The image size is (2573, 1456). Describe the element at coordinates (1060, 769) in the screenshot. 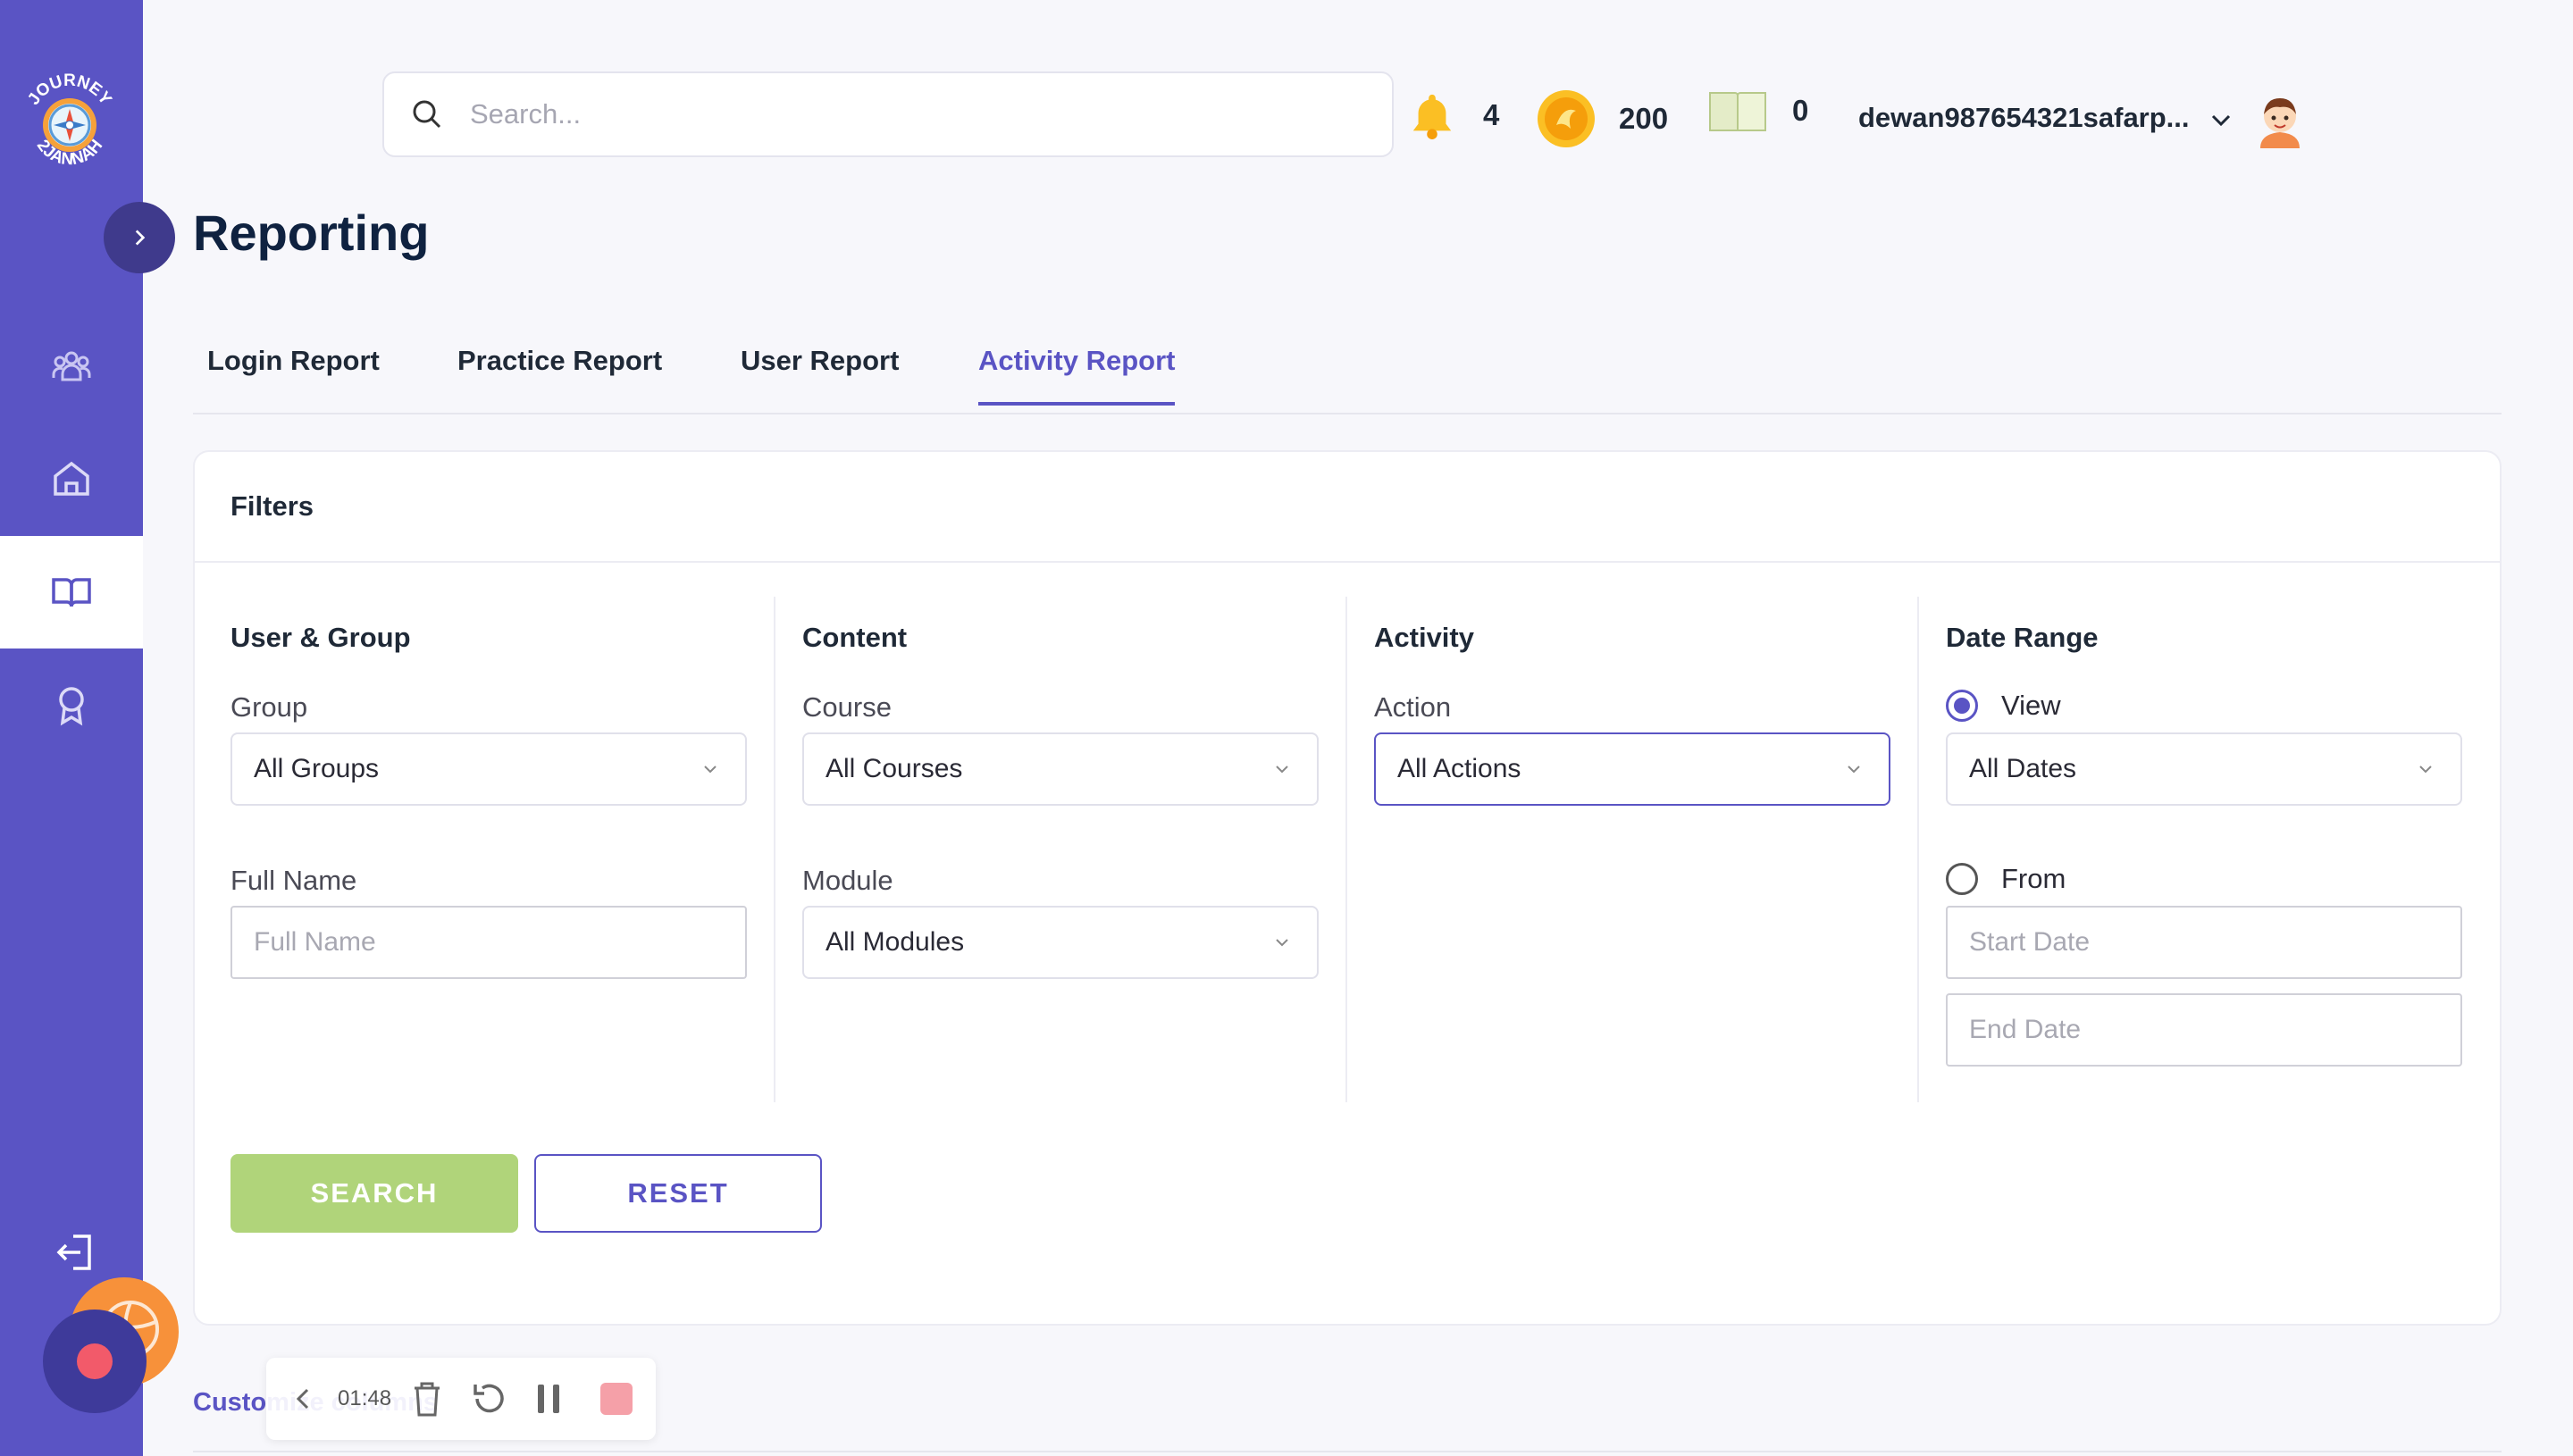

I see `course-select: All Courses` at that location.